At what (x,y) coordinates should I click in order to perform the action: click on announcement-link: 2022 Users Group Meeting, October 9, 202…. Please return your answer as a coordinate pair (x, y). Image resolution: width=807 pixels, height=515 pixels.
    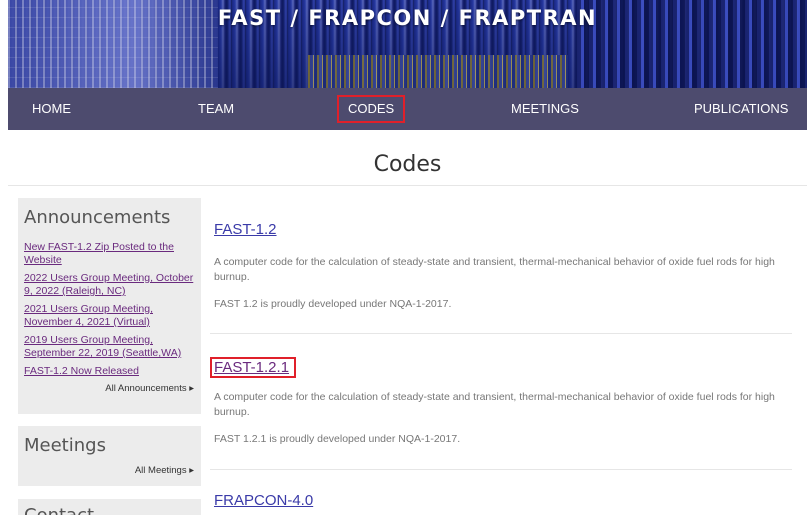
    Looking at the image, I should click on (109, 285).